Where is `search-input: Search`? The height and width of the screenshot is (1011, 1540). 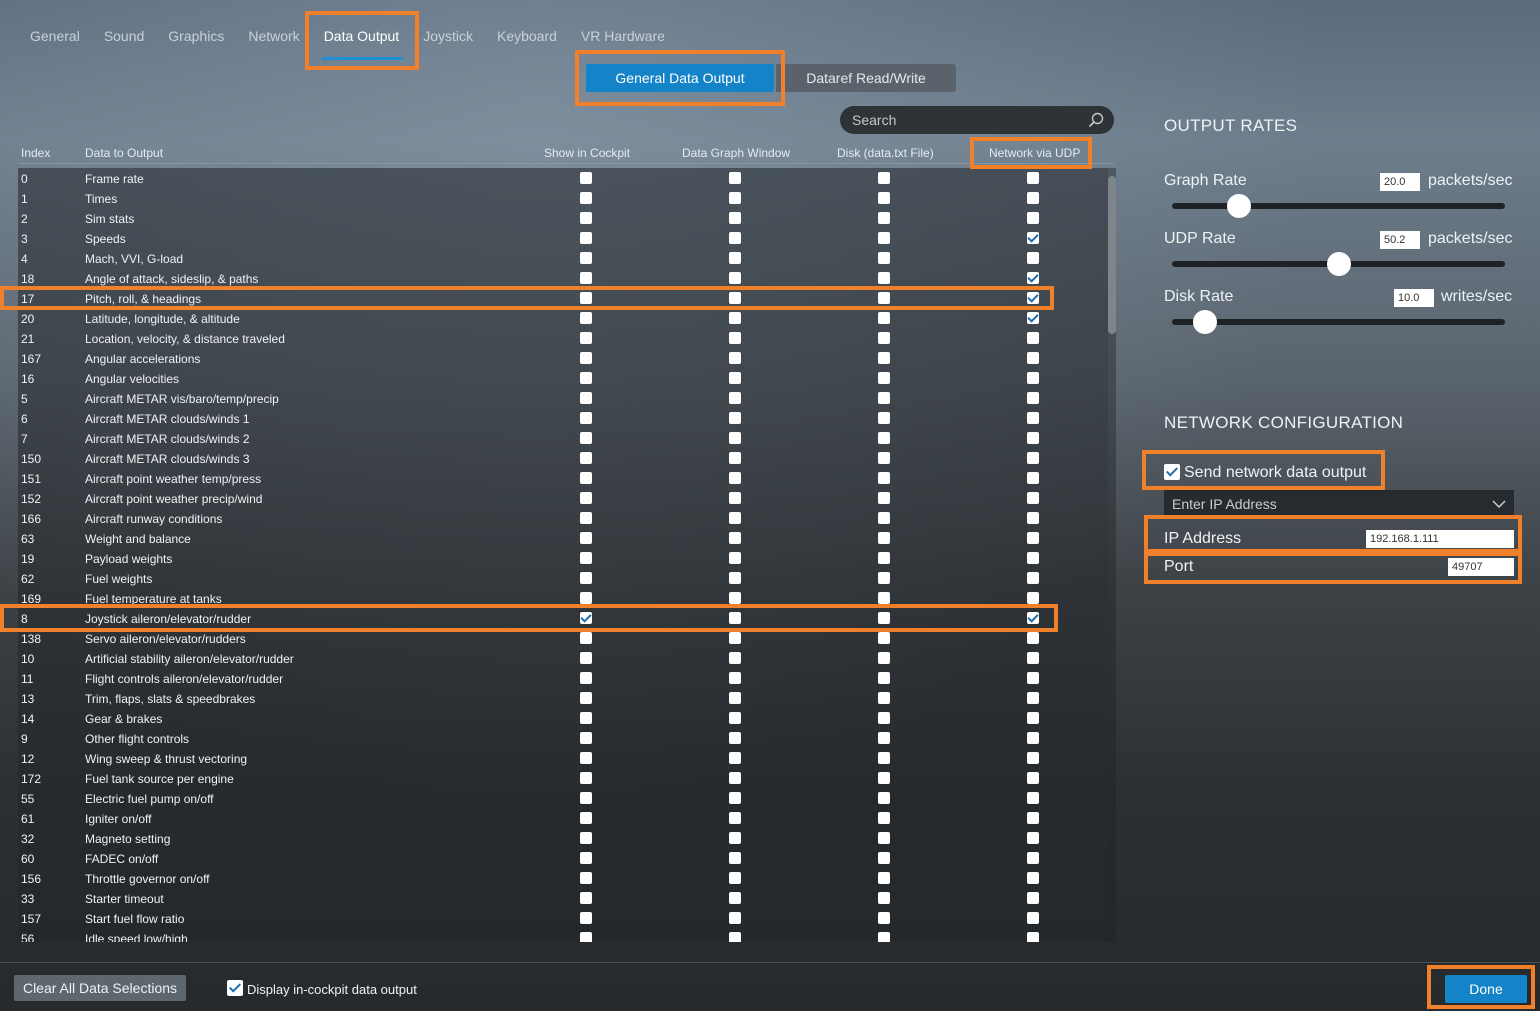
search-input: Search is located at coordinates (977, 120).